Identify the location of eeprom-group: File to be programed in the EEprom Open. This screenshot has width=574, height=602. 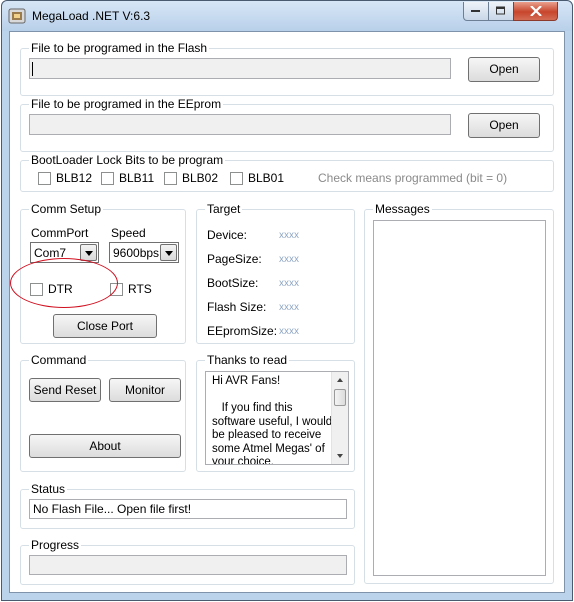
(287, 124).